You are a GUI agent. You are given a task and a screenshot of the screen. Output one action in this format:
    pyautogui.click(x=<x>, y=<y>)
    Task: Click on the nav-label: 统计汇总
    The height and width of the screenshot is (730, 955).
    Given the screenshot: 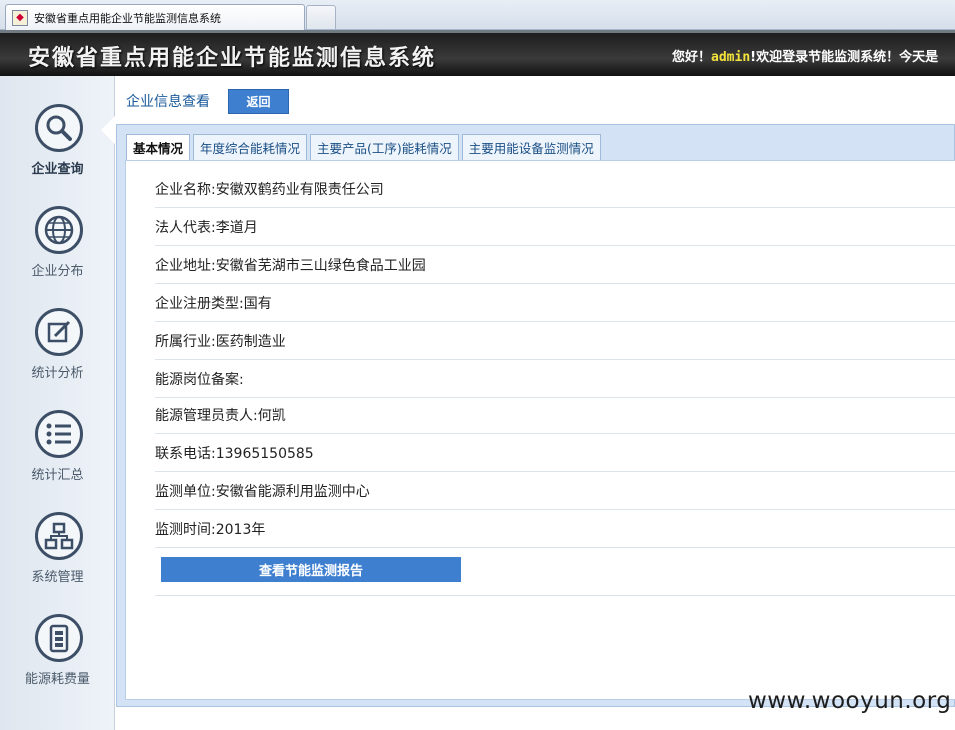 What is the action you would take?
    pyautogui.click(x=57, y=475)
    